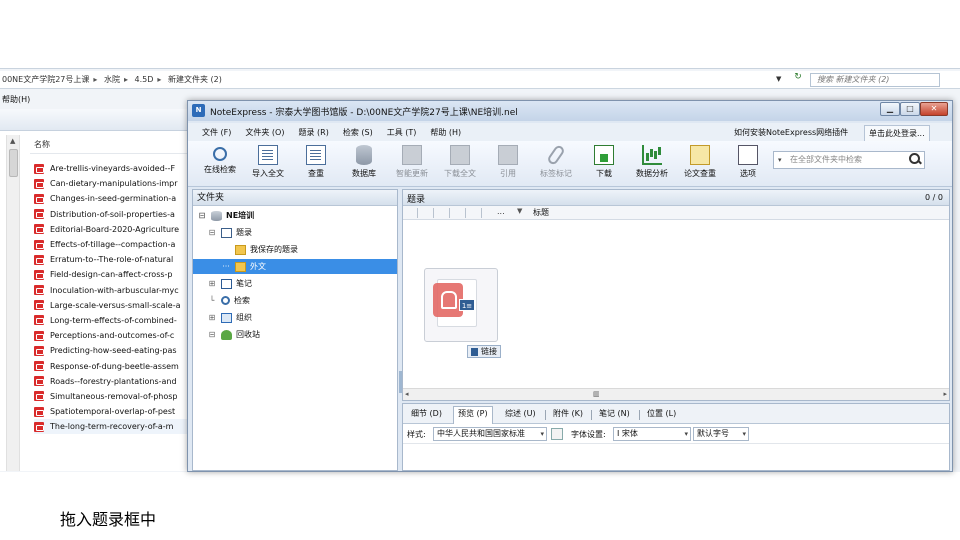 The image size is (960, 540). What do you see at coordinates (13, 303) in the screenshot?
I see `vertical-scrollbar: ▲` at bounding box center [13, 303].